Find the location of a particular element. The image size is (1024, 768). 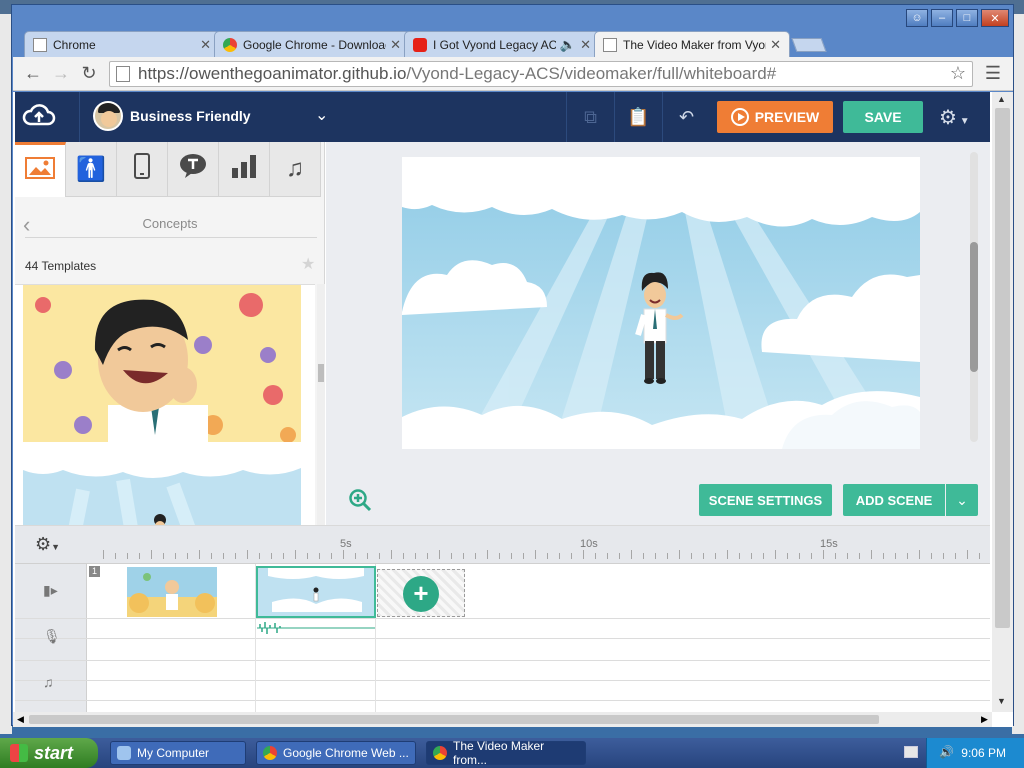

pin-icon: ★ is located at coordinates (308, 264).